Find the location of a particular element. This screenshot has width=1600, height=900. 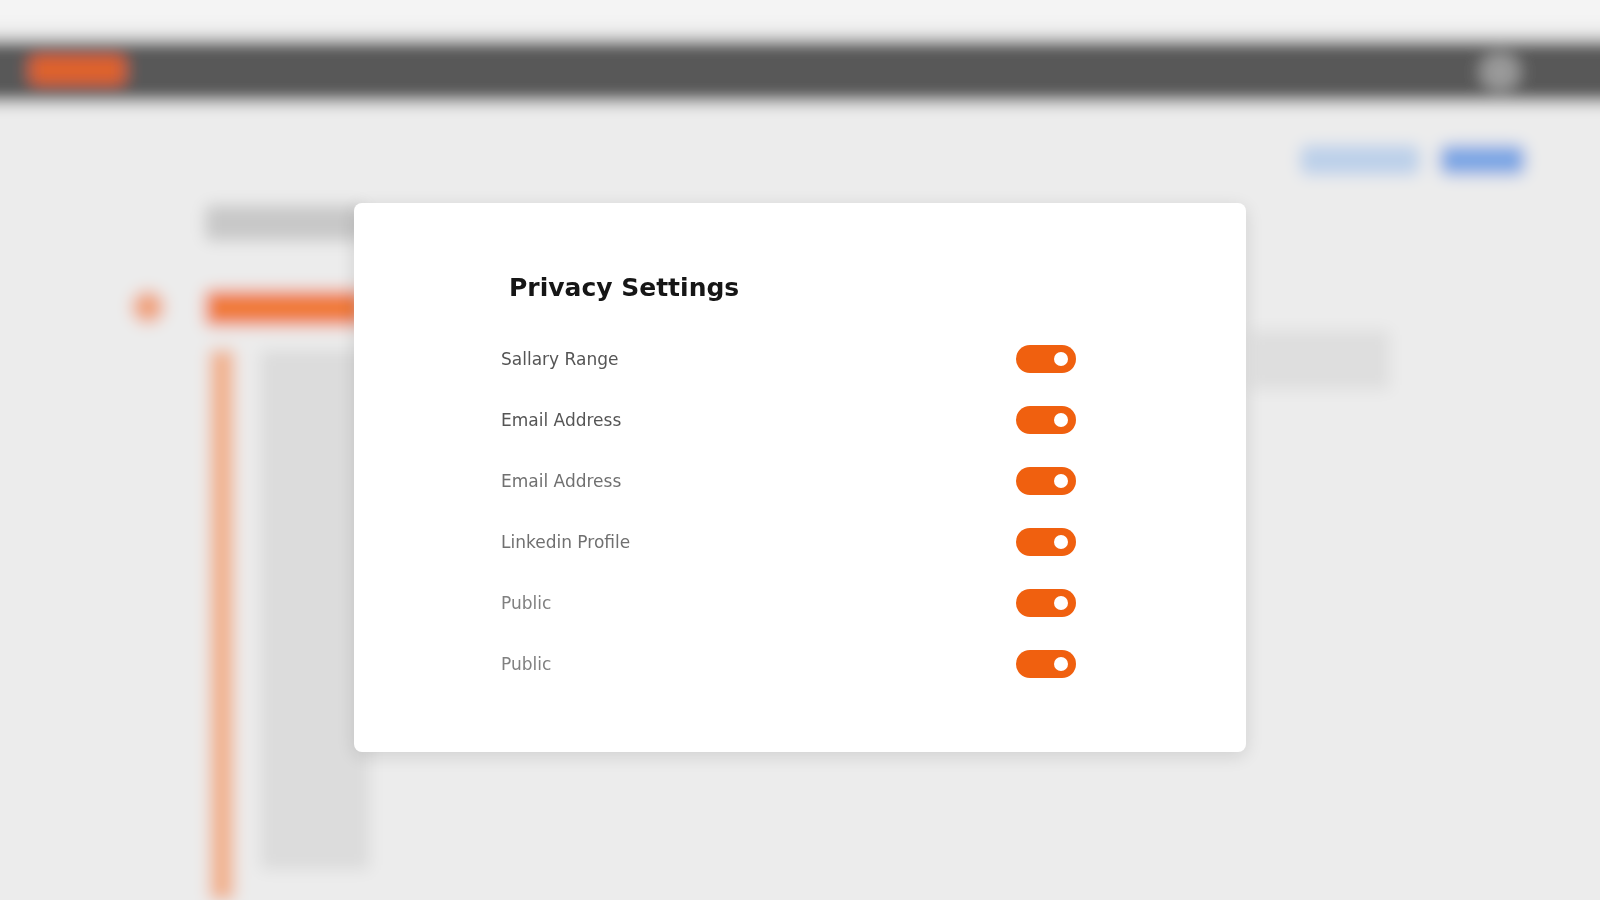

setting-label: Linkedin Profile is located at coordinates (566, 542).